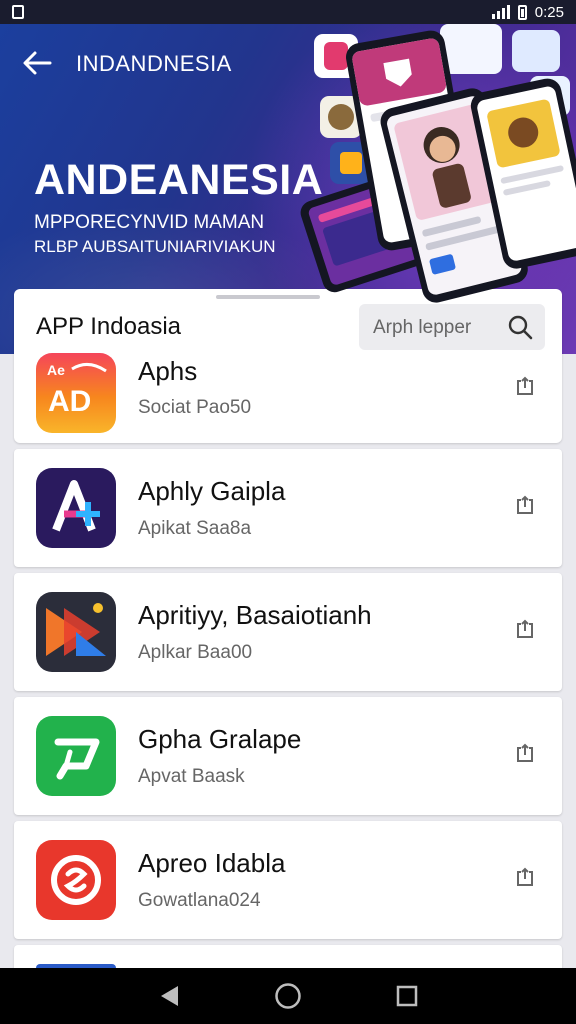 The width and height of the screenshot is (576, 1024). Describe the element at coordinates (212, 491) in the screenshot. I see `app-name: Aphly Gaipla` at that location.